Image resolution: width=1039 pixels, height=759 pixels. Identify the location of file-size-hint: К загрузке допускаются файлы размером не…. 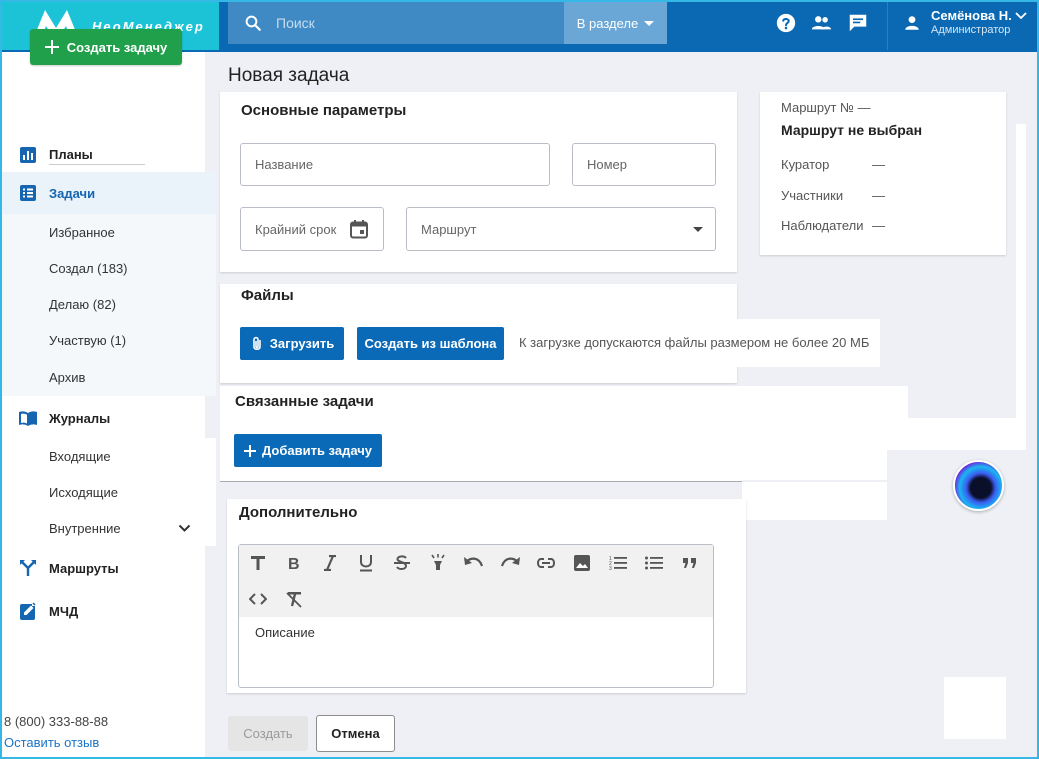
(694, 342).